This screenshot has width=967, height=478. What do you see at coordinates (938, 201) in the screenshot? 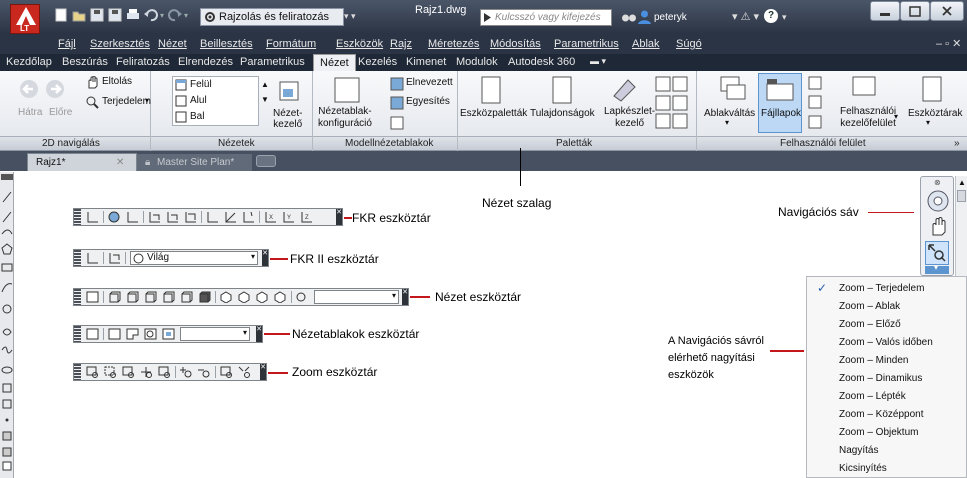
I see `steering-wheel-icon` at bounding box center [938, 201].